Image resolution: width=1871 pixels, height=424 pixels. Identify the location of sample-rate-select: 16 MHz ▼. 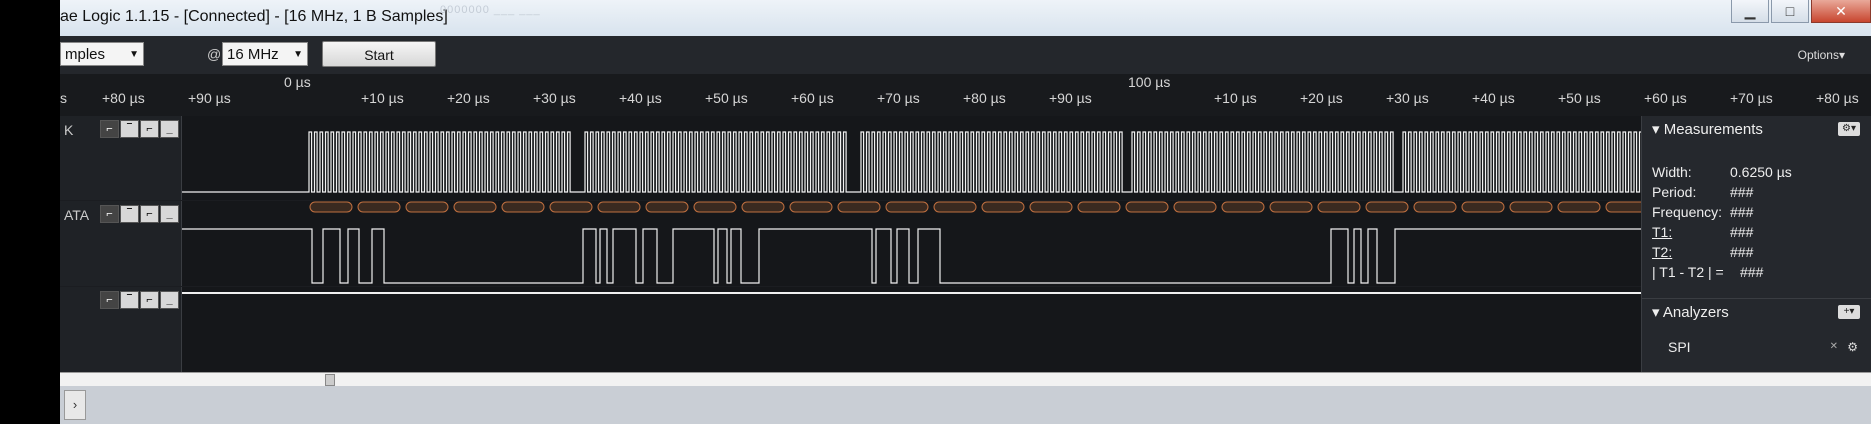
(265, 54).